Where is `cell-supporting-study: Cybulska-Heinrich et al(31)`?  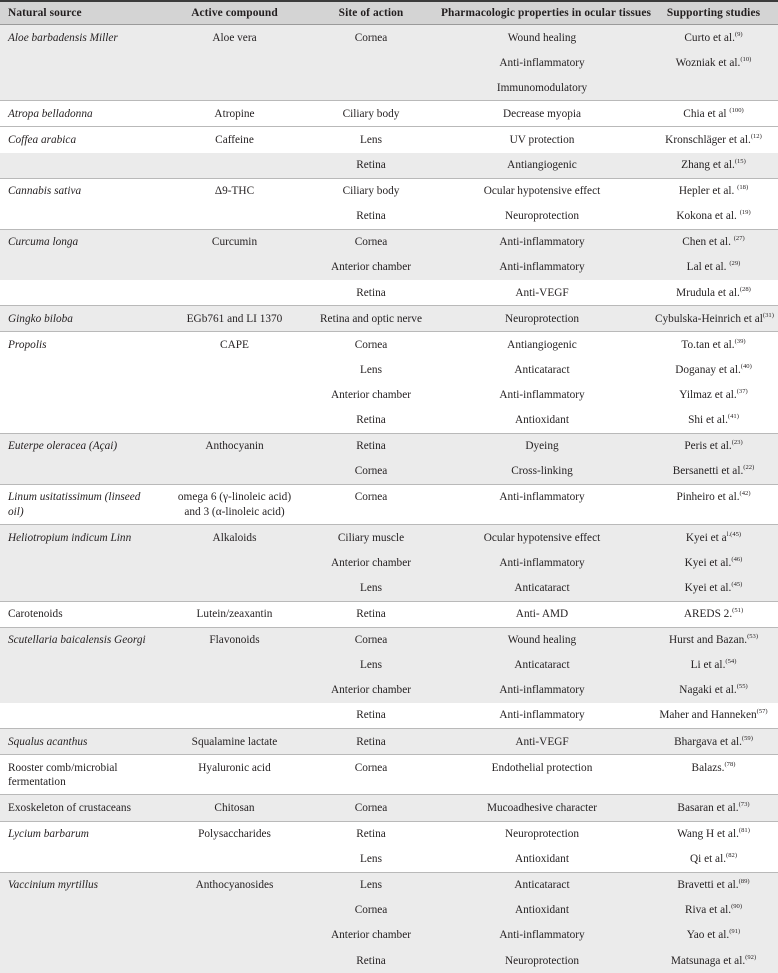
cell-supporting-study: Cybulska-Heinrich et al(31) is located at coordinates (713, 319).